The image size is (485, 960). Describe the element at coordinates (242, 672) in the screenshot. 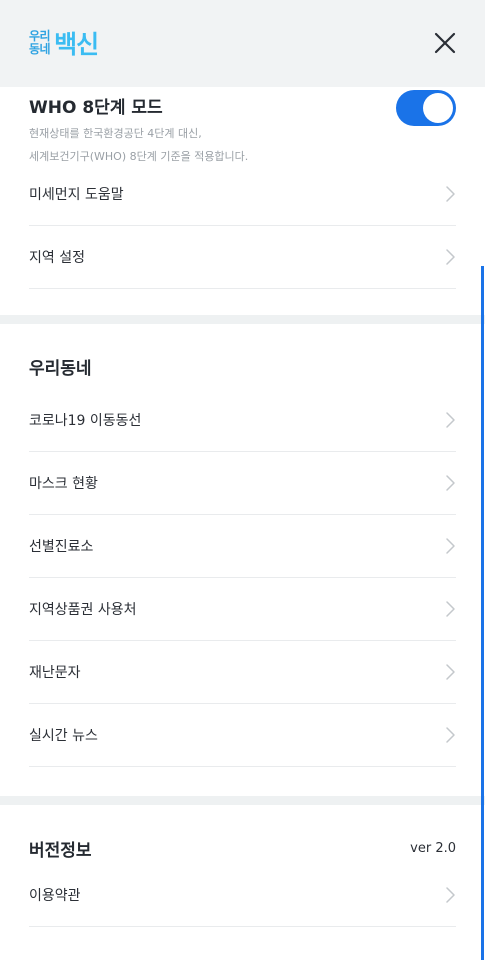

I see `list-item-disaster-sms: 재난문자` at that location.